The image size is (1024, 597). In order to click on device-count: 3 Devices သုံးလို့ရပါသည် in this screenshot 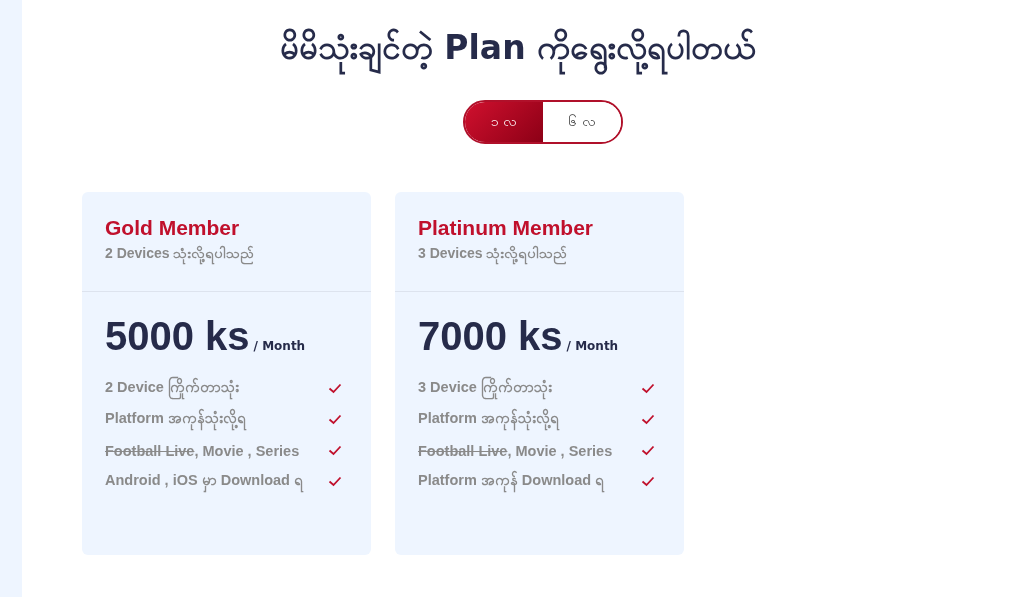, I will do `click(539, 254)`.